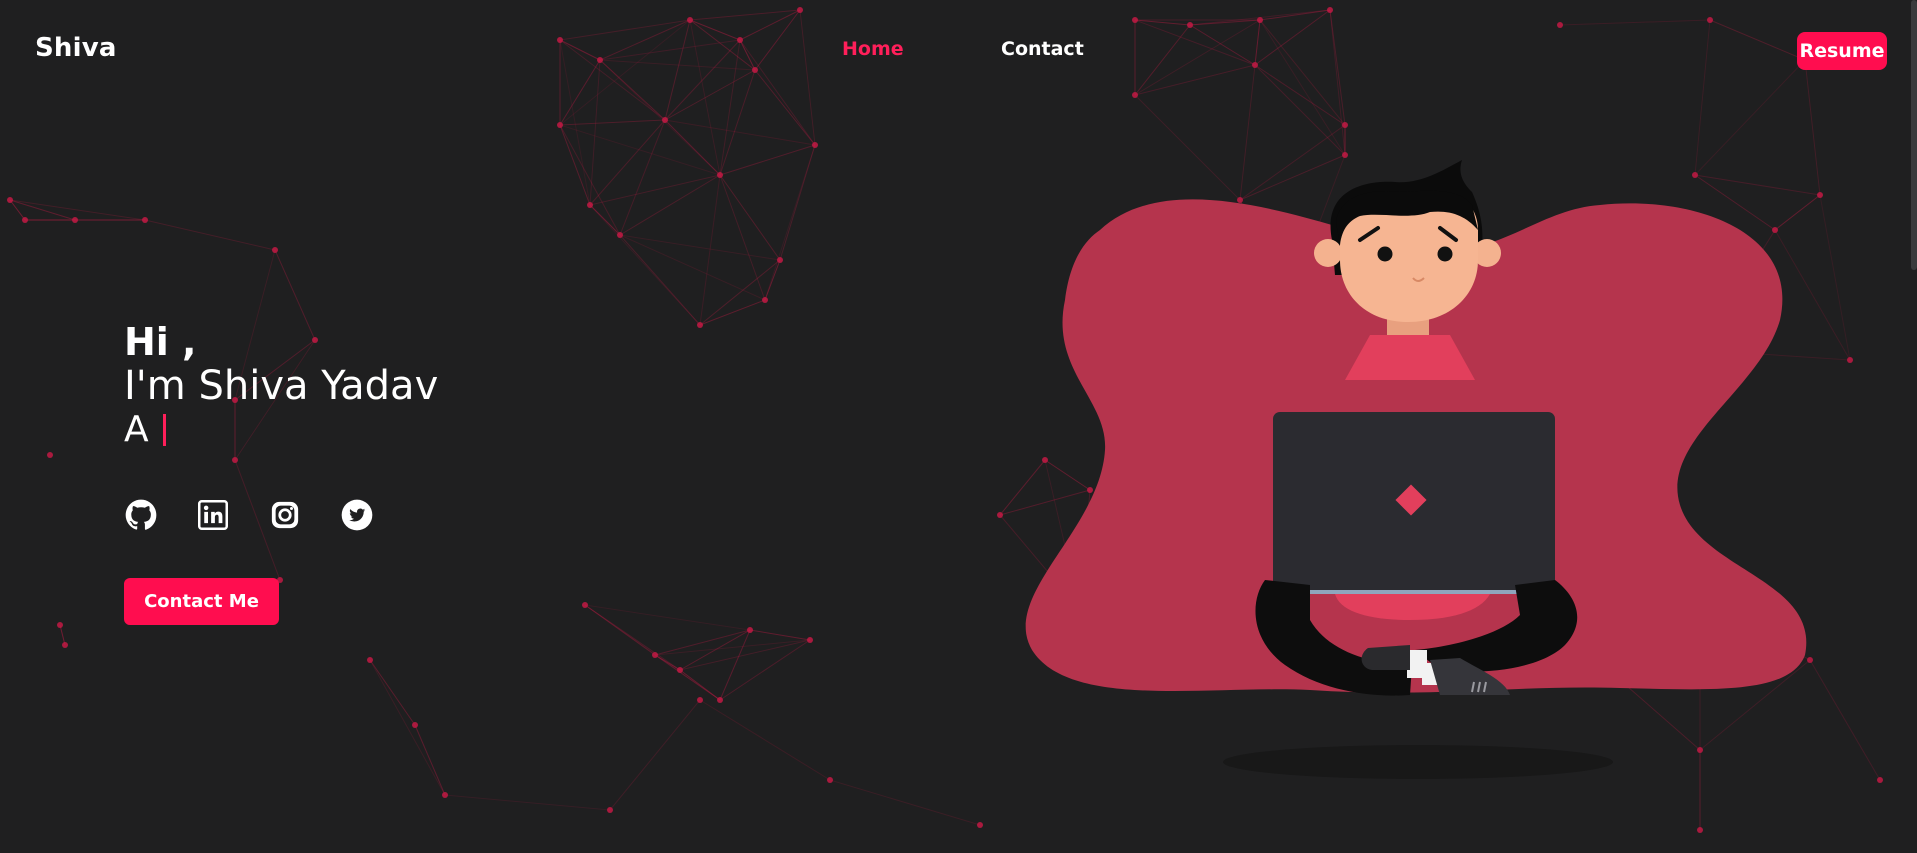 The width and height of the screenshot is (1917, 853). I want to click on left-ear, so click(1328, 253).